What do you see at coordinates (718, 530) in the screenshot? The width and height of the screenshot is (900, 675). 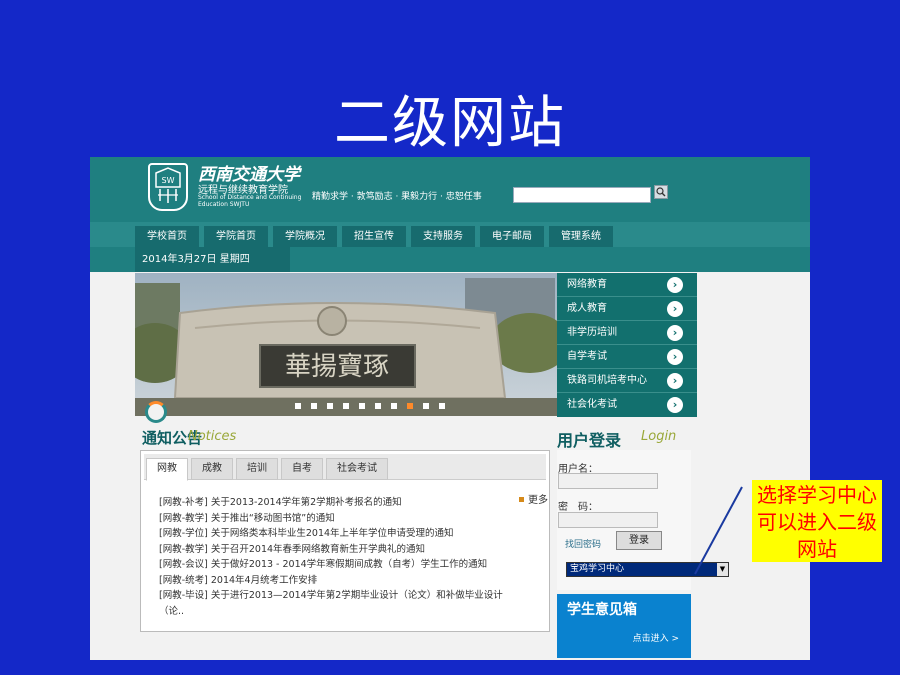 I see `callout-pointer` at bounding box center [718, 530].